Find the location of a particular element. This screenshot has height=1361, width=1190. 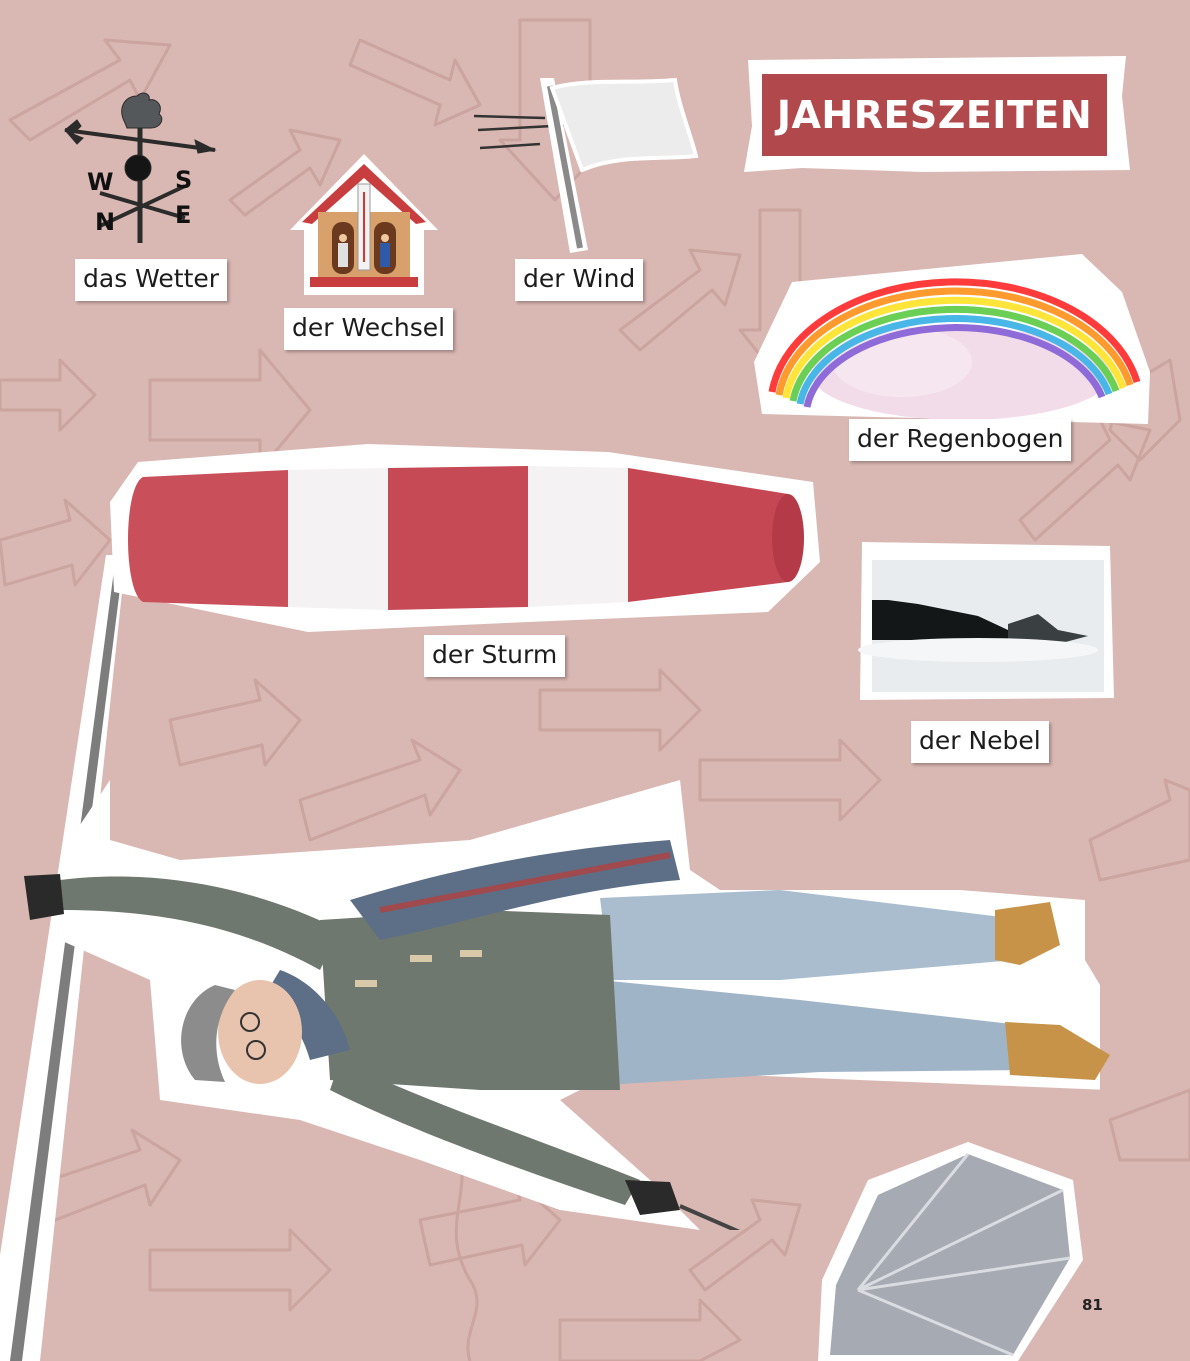

fog-image is located at coordinates (986, 621).